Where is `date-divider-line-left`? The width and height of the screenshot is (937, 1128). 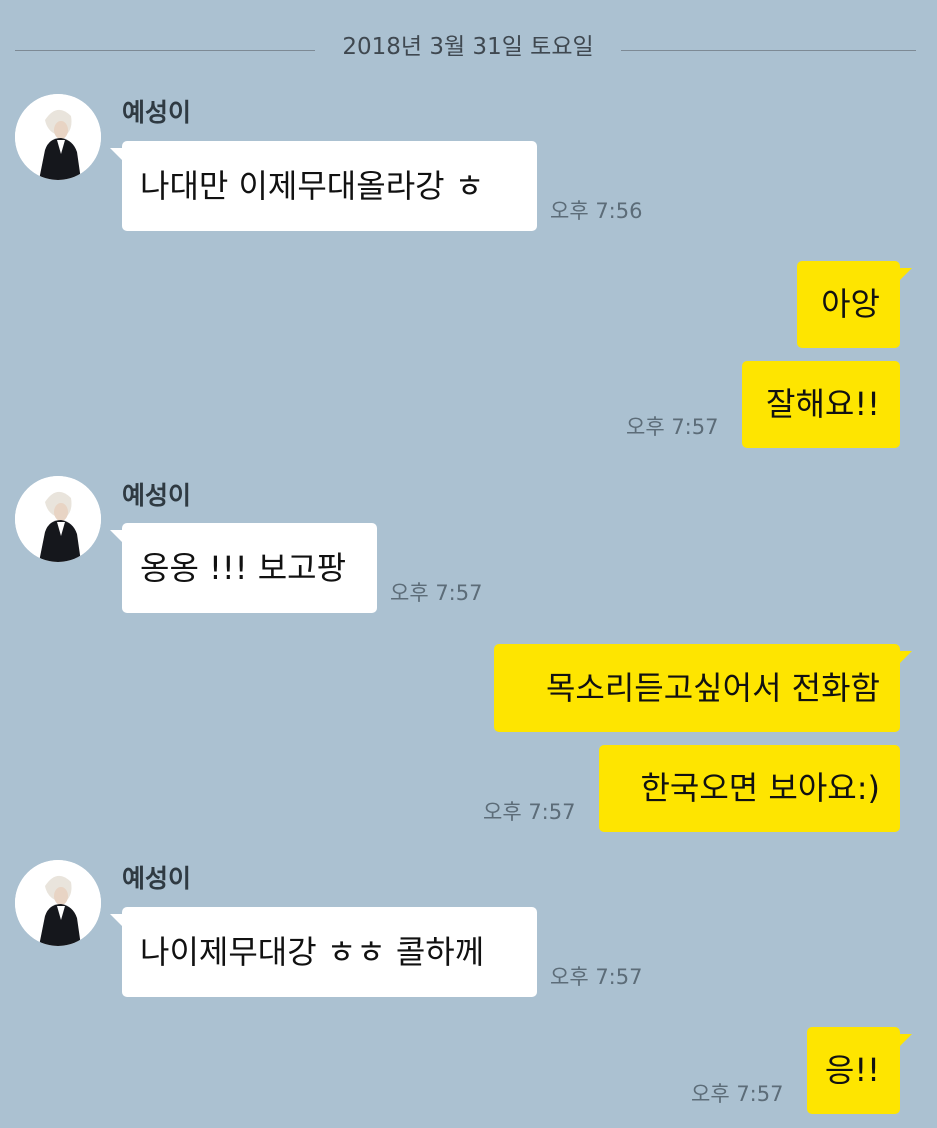
date-divider-line-left is located at coordinates (165, 50).